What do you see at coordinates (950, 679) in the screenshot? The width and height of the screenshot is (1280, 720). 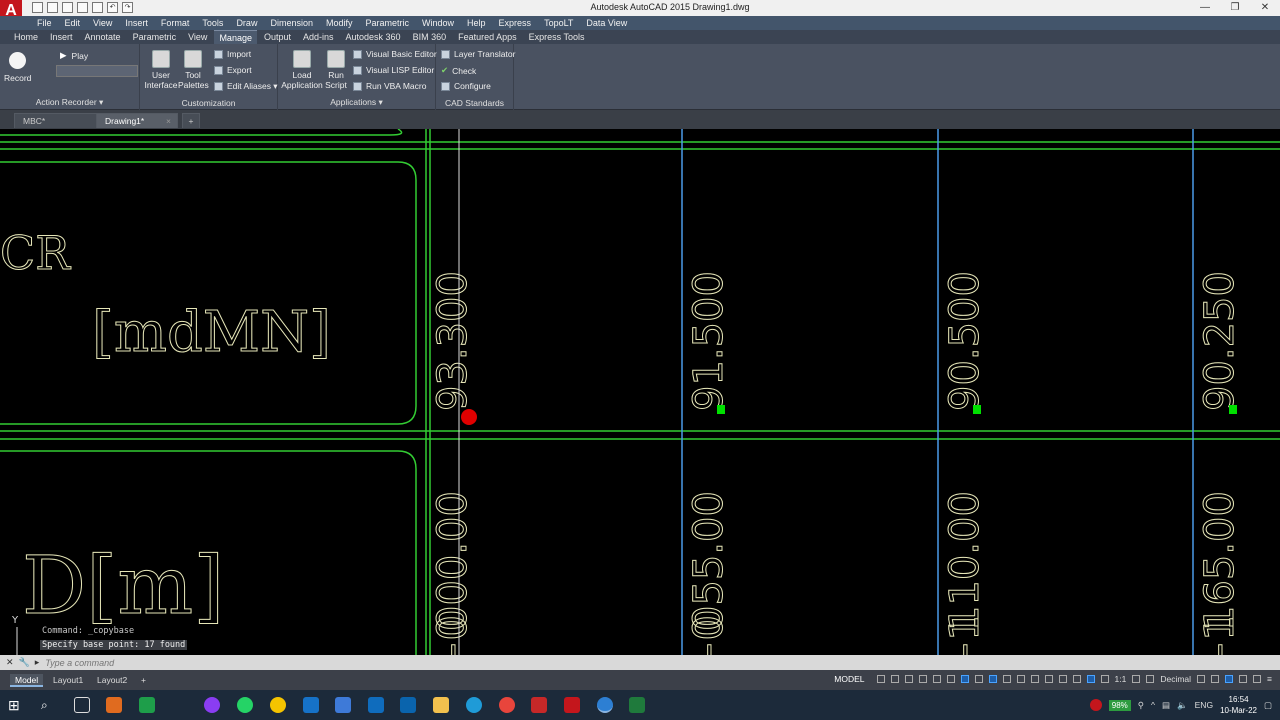 I see `osnap-icon` at bounding box center [950, 679].